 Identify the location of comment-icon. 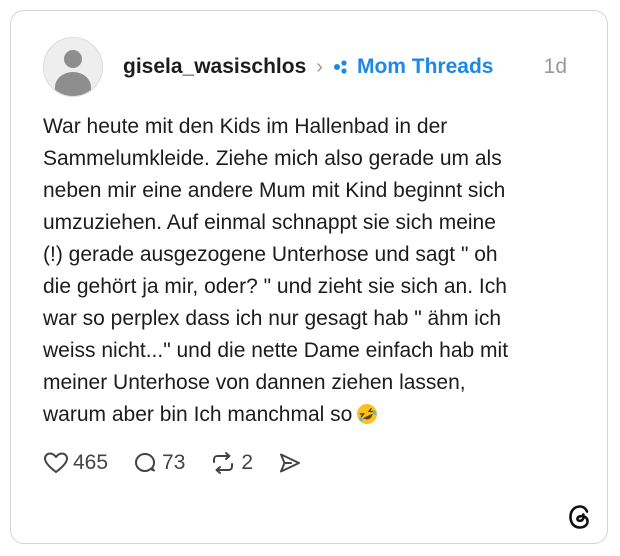
(145, 462).